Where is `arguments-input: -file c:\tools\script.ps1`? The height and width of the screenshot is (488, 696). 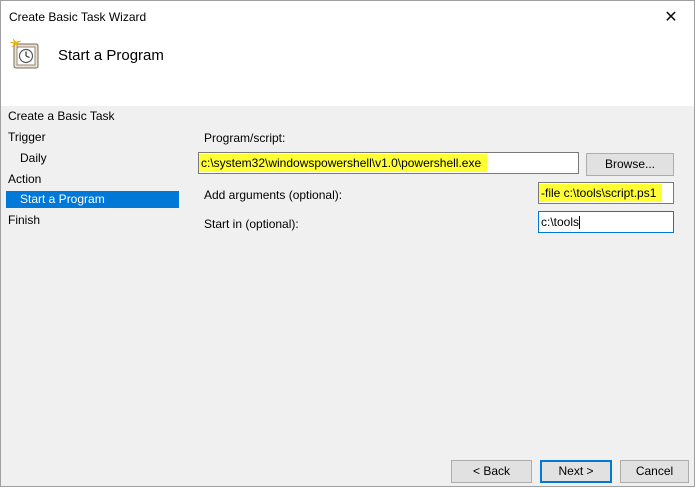 arguments-input: -file c:\tools\script.ps1 is located at coordinates (606, 193).